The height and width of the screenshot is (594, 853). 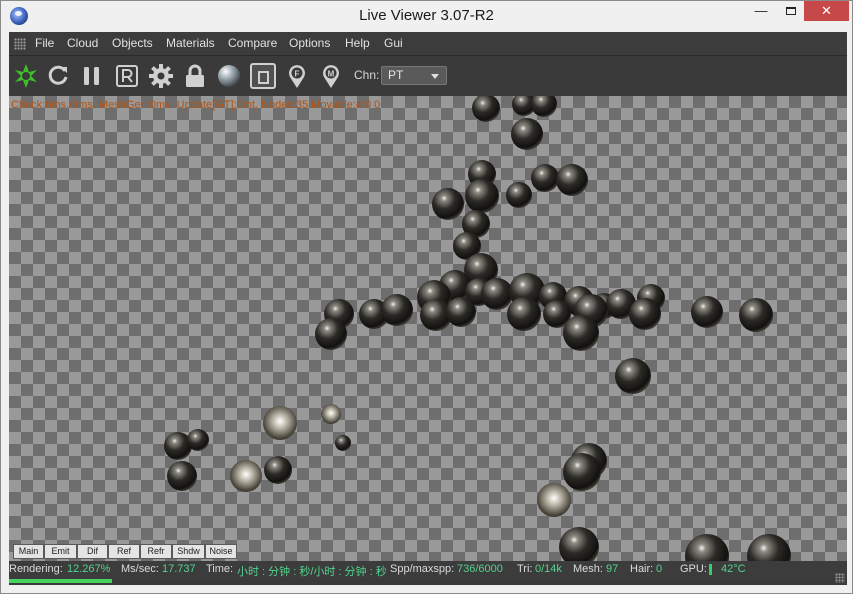 What do you see at coordinates (92, 76) in the screenshot?
I see `pause-icon` at bounding box center [92, 76].